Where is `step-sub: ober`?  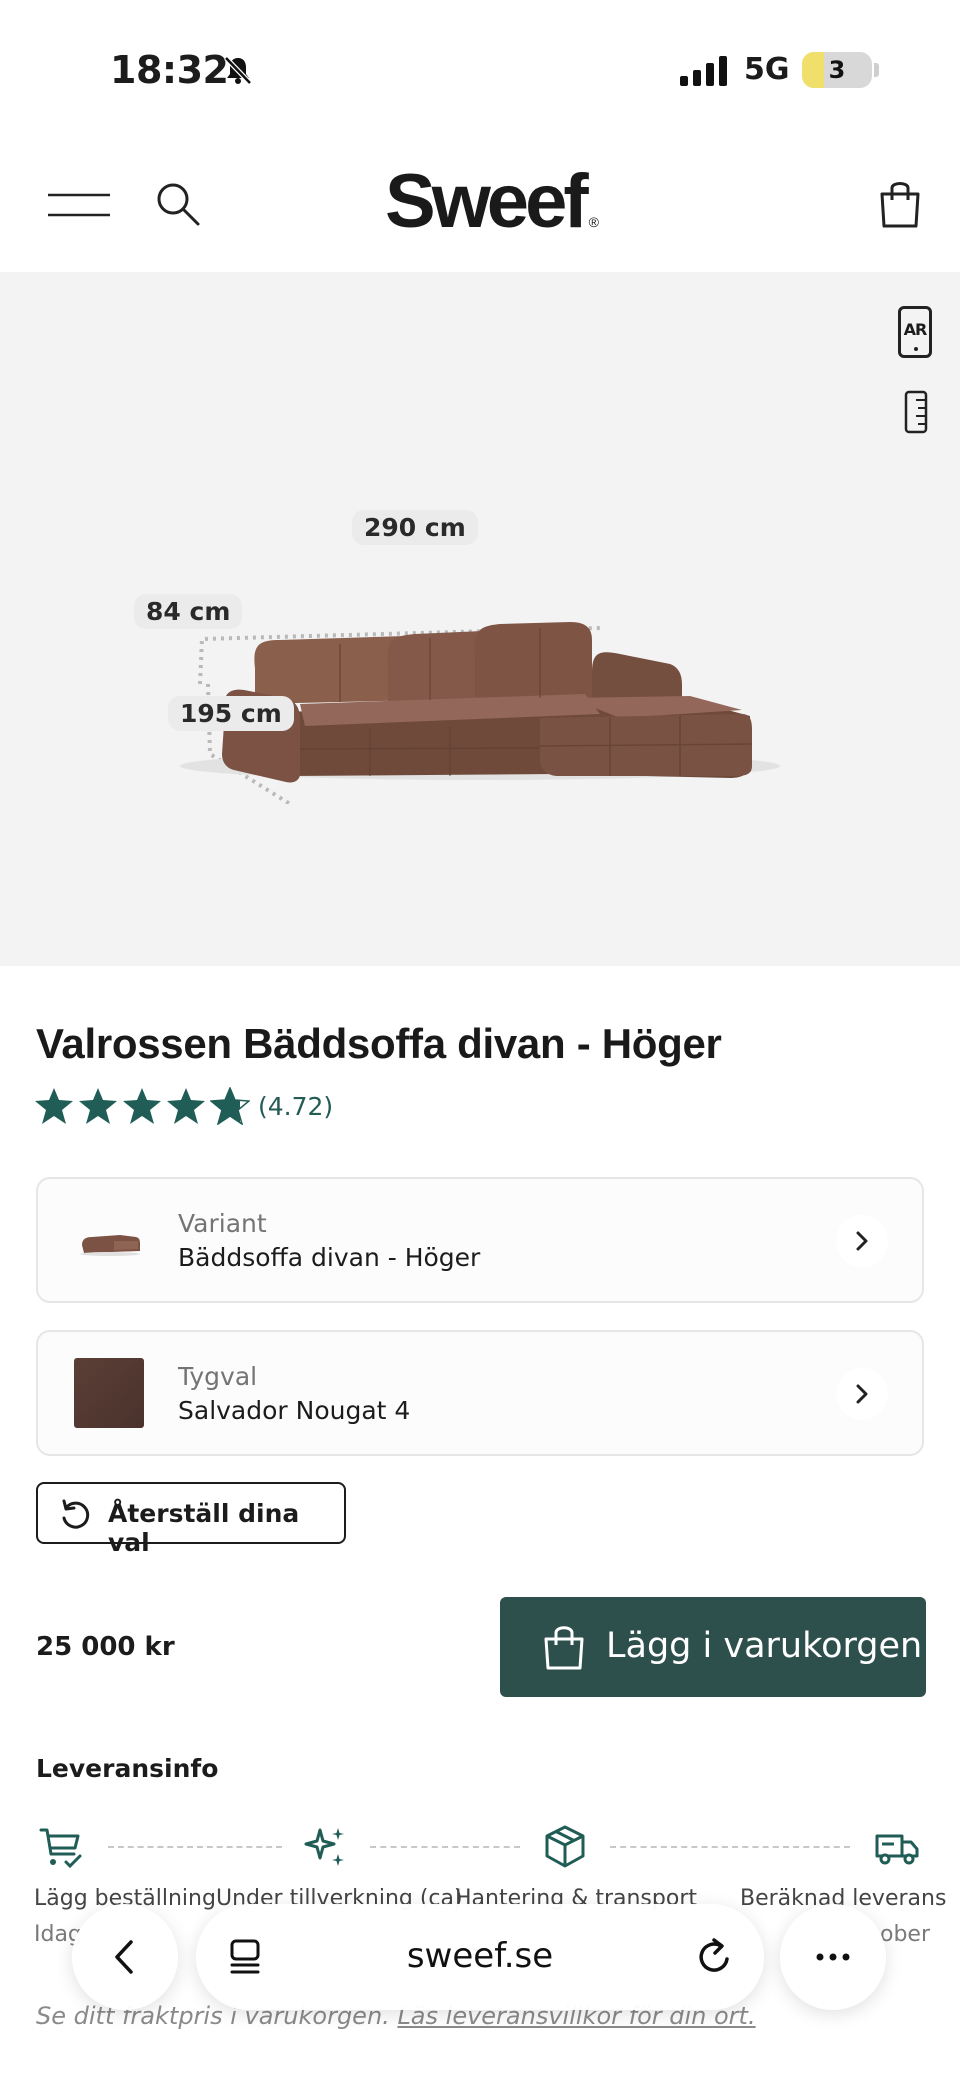
step-sub: ober is located at coordinates (905, 1934).